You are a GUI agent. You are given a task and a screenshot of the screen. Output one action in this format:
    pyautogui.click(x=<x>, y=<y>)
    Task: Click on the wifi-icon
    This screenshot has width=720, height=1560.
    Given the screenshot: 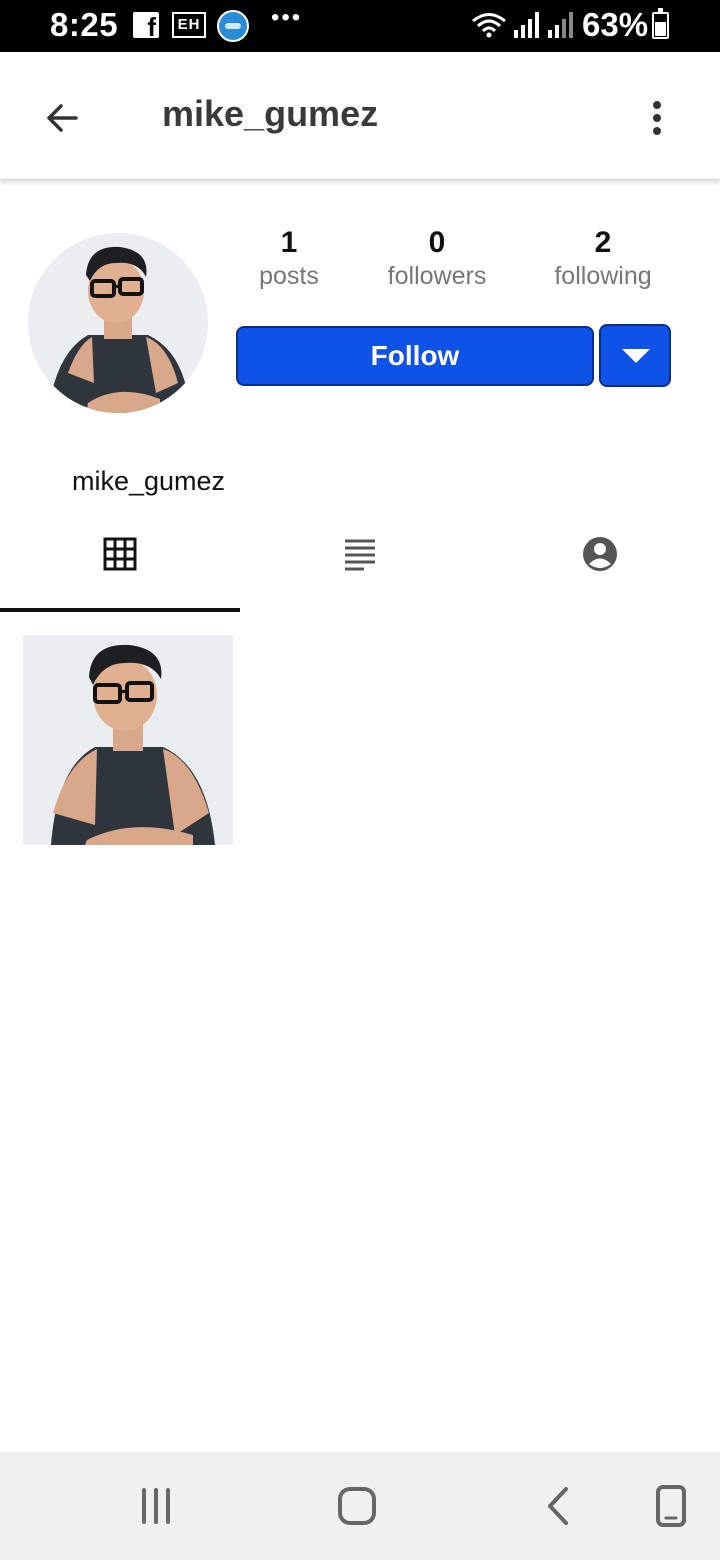 What is the action you would take?
    pyautogui.click(x=489, y=25)
    